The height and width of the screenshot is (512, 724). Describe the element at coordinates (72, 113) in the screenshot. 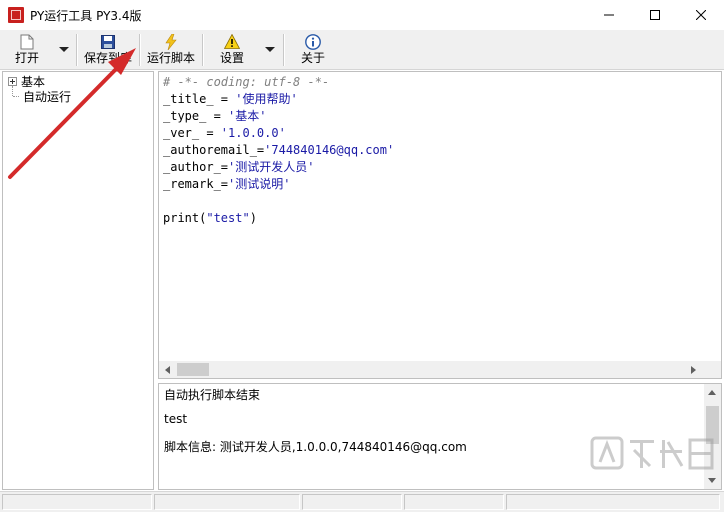

I see `annotation-arrow` at that location.